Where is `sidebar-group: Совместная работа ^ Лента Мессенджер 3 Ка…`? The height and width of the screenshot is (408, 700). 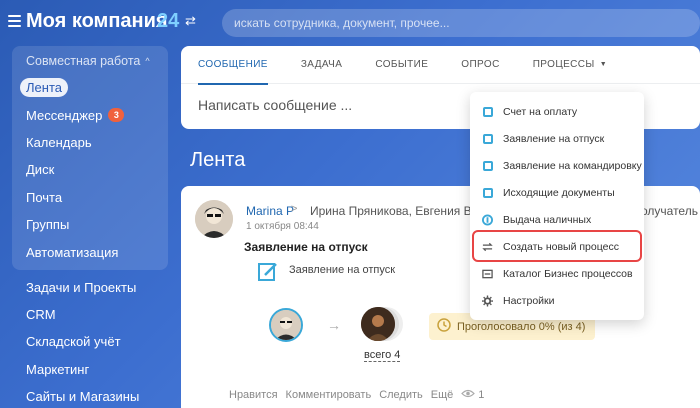 sidebar-group: Совместная работа ^ Лента Мессенджер 3 Ка… is located at coordinates (90, 158).